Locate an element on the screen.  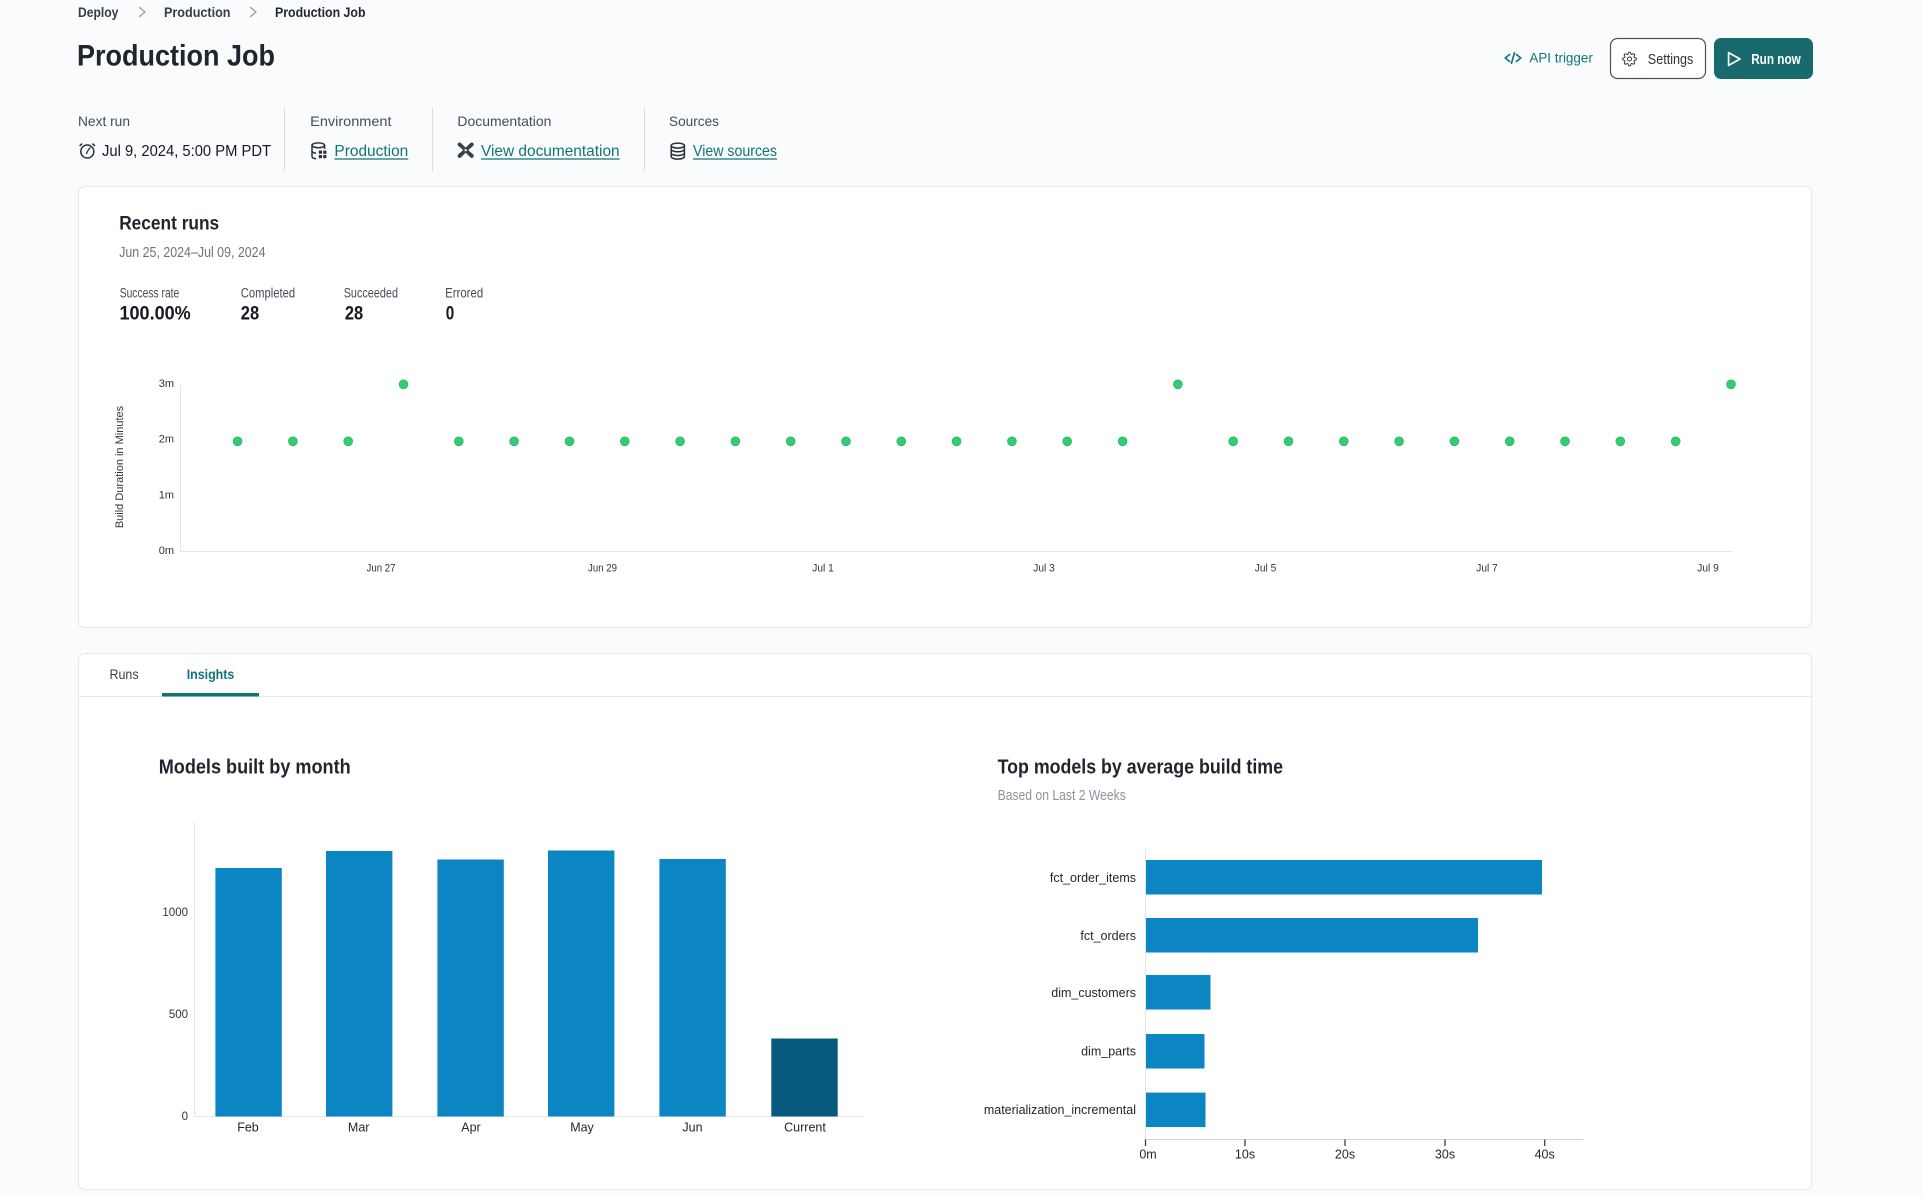
svg-text: Feb is located at coordinates (248, 1128).